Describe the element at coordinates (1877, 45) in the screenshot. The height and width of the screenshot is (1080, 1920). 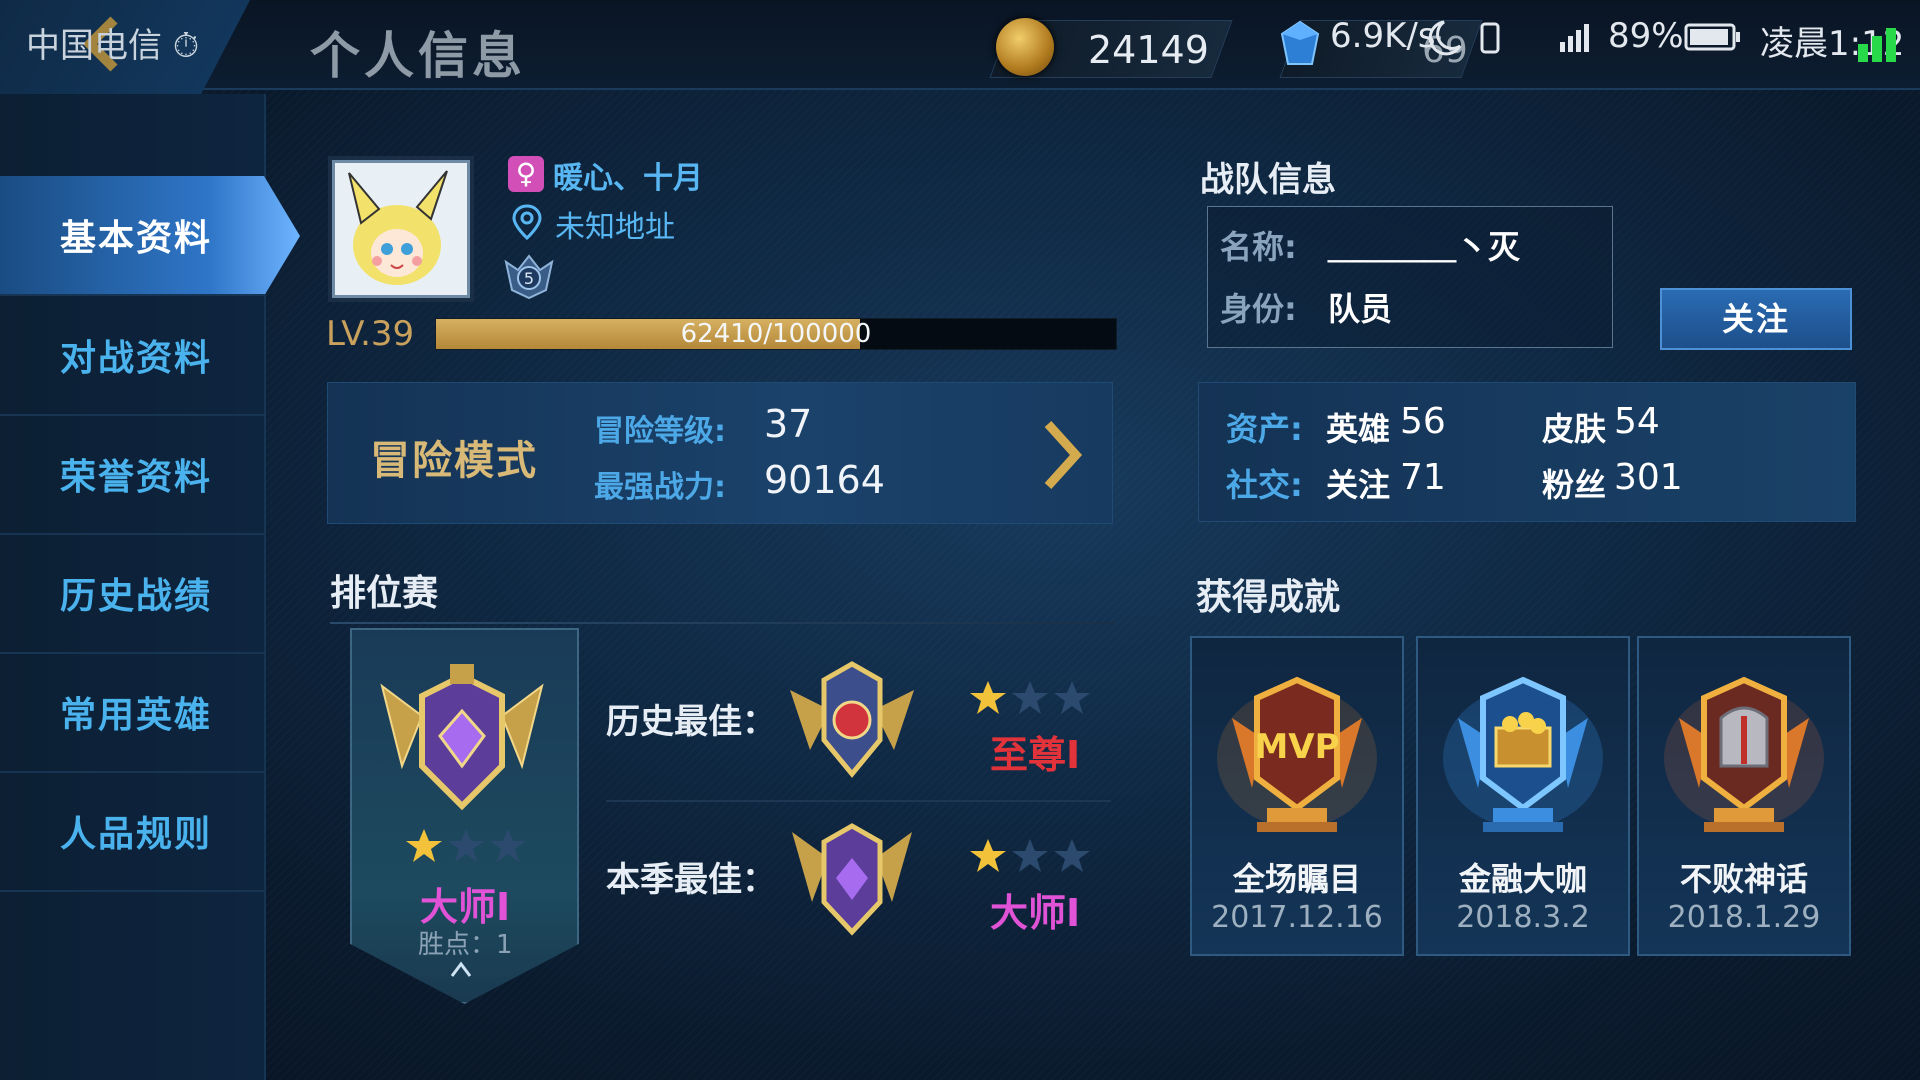
I see `signal-bars-icon` at that location.